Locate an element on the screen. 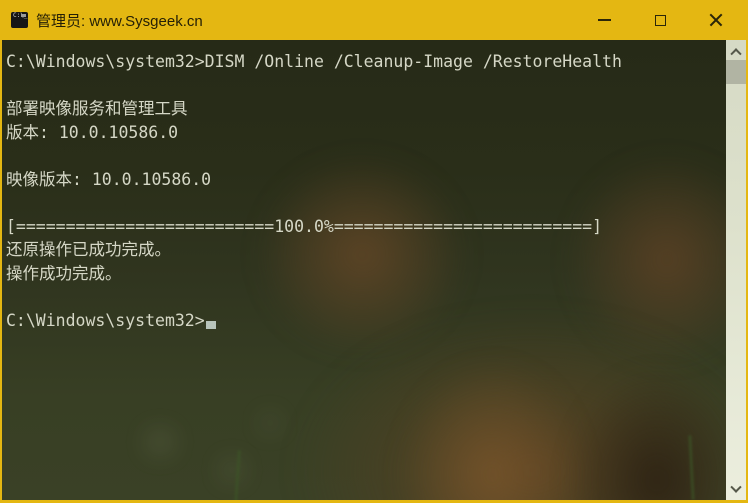 The width and height of the screenshot is (748, 503). scrollbar-thumb is located at coordinates (736, 72).